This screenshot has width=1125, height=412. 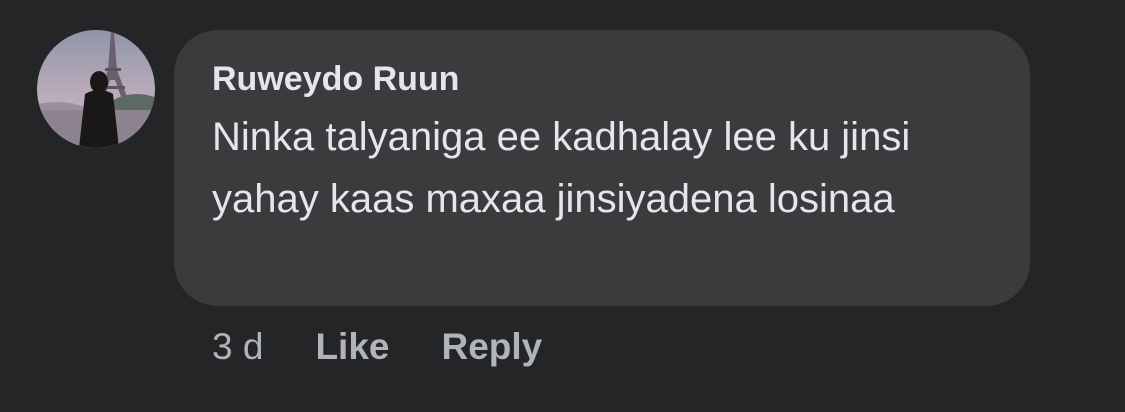 I want to click on reply-button: Reply, so click(x=491, y=347).